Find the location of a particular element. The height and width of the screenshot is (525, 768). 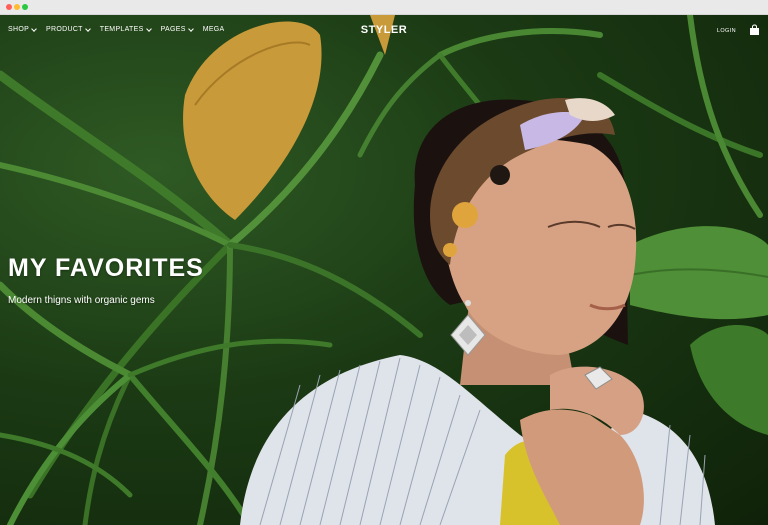

maximize-window-icon is located at coordinates (25, 7).